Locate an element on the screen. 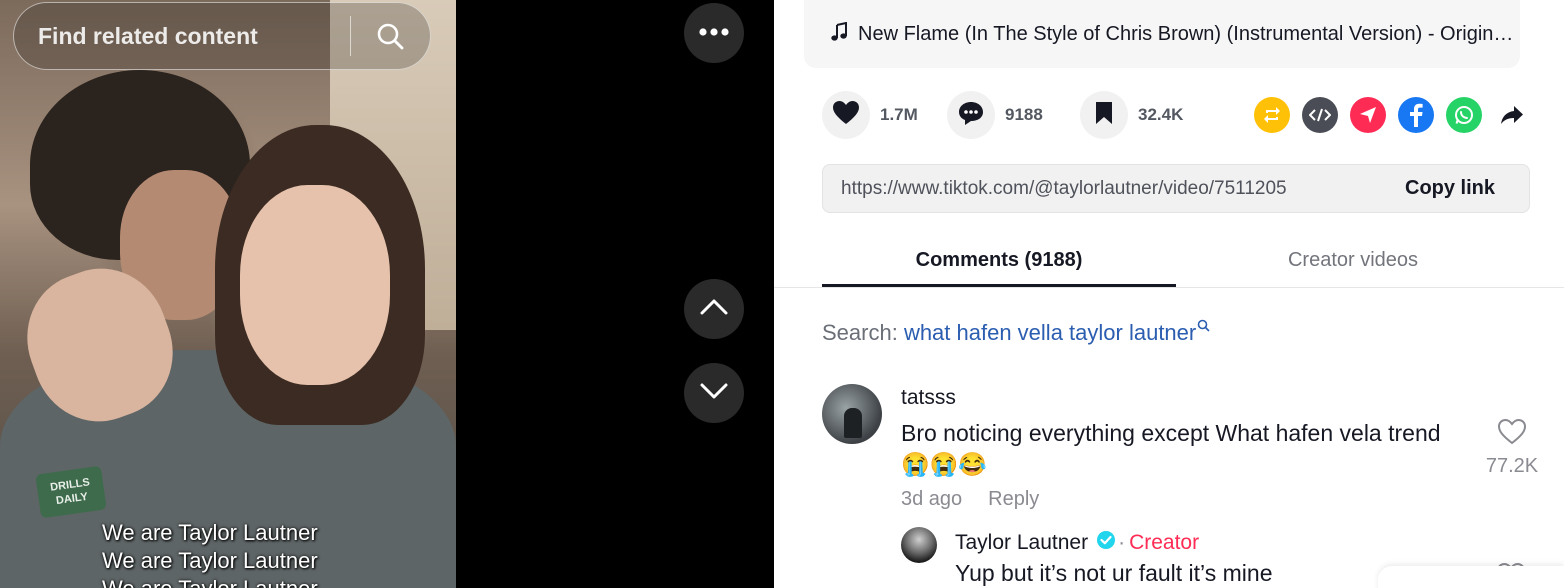 The width and height of the screenshot is (1564, 588). more-options-button is located at coordinates (714, 33).